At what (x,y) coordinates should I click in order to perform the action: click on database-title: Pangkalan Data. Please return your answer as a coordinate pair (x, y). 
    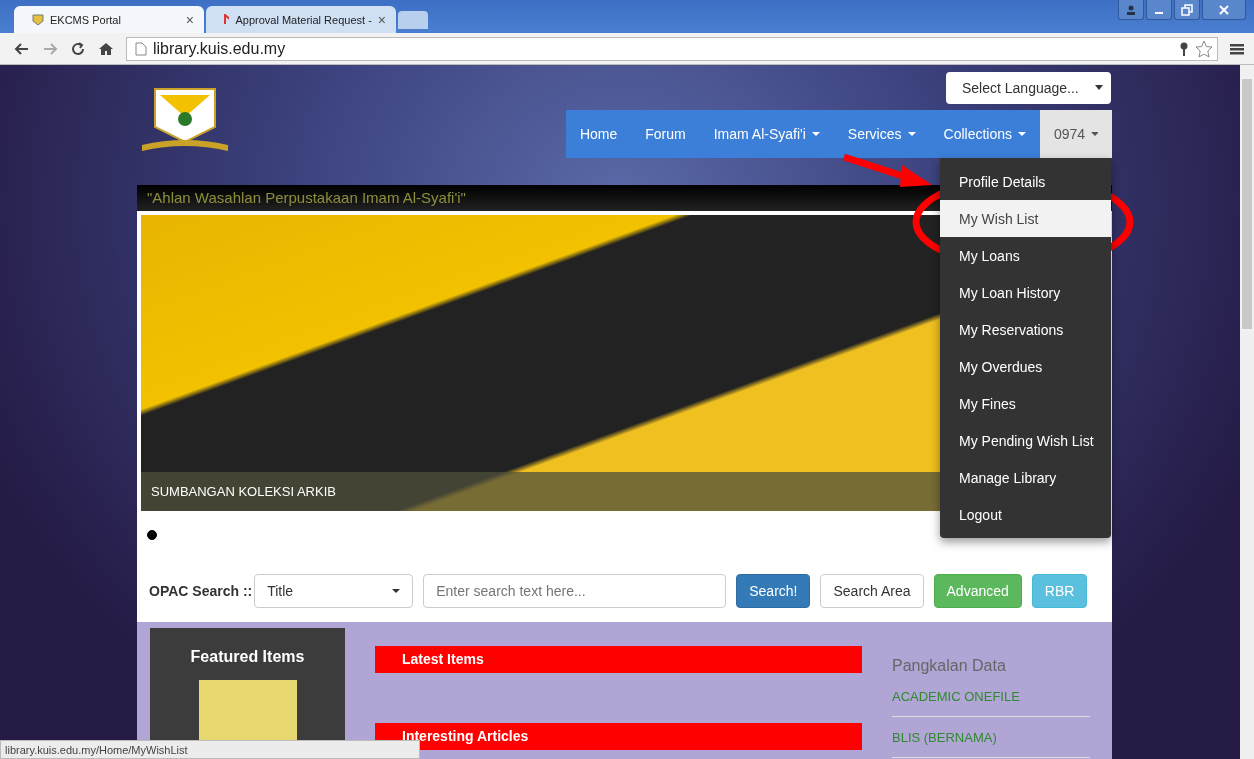
    Looking at the image, I should click on (949, 666).